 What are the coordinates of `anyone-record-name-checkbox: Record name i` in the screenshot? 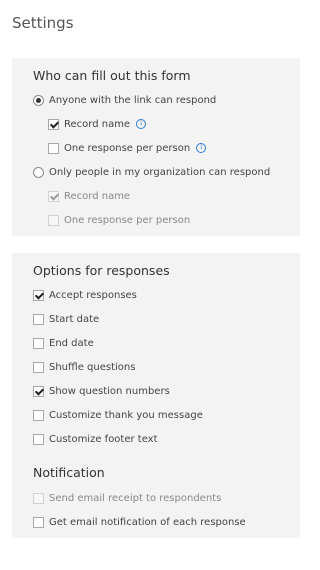 It's located at (97, 124).